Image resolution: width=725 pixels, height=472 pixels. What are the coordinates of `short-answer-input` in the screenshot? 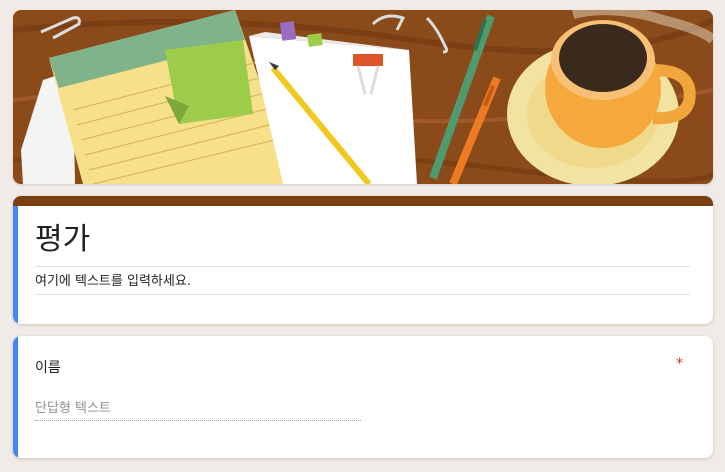 It's located at (198, 408).